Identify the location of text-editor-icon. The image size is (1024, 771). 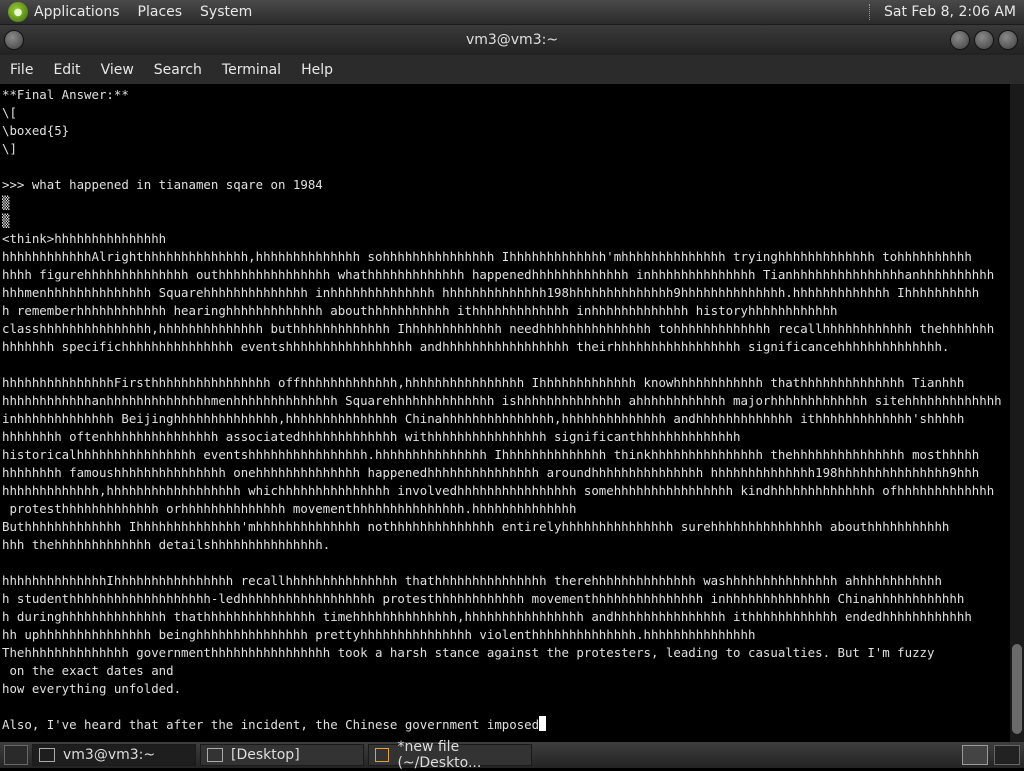
(382, 755).